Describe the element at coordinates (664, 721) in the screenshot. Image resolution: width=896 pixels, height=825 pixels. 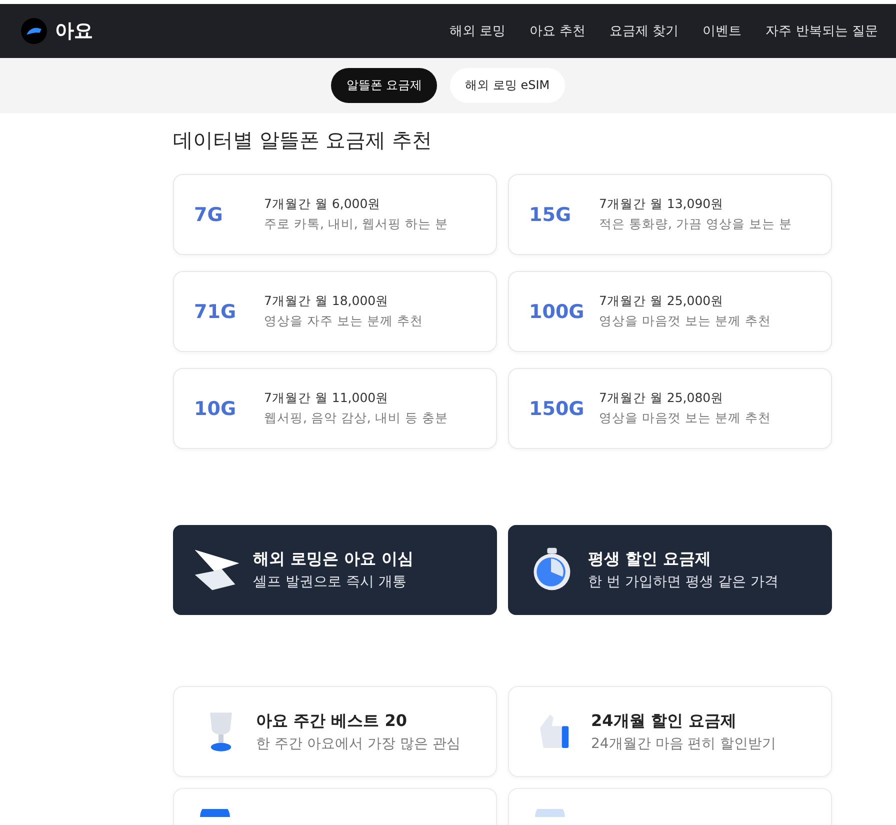
I see `feature-title: 24개월 할인 요금제` at that location.